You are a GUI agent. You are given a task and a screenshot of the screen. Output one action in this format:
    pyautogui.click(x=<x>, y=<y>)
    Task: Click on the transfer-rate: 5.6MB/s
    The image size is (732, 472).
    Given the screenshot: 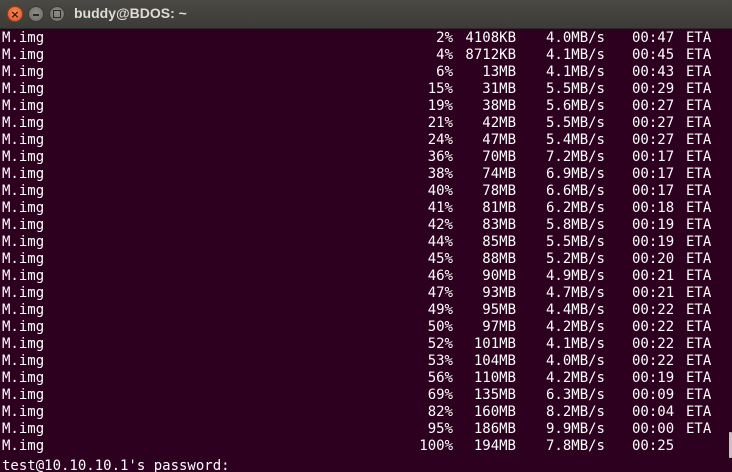 What is the action you would take?
    pyautogui.click(x=575, y=106)
    